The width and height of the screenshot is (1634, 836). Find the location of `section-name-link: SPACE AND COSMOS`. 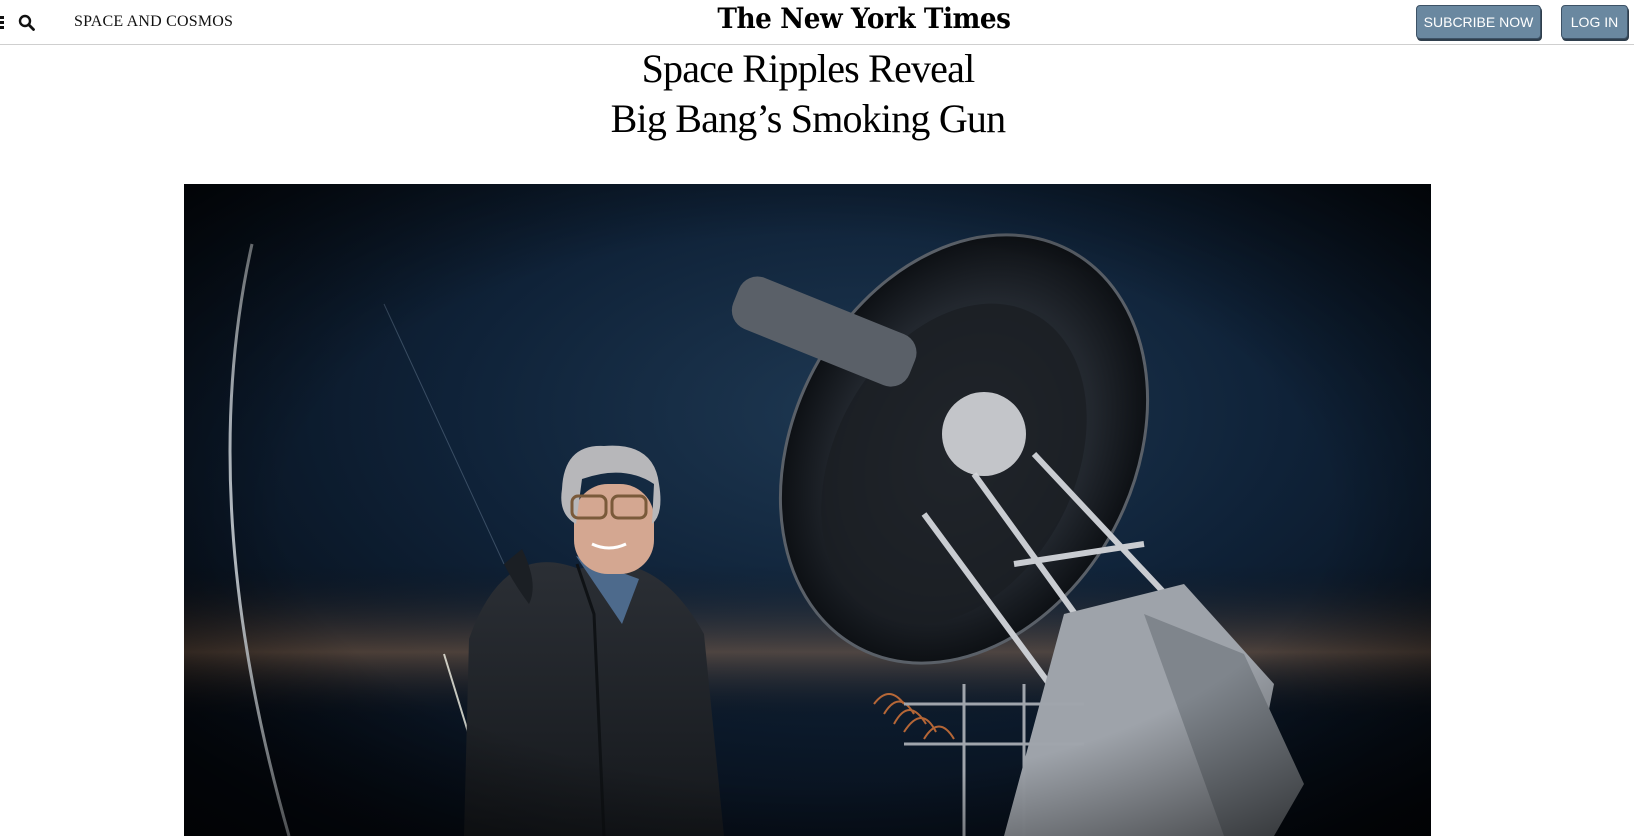

section-name-link: SPACE AND COSMOS is located at coordinates (153, 22).